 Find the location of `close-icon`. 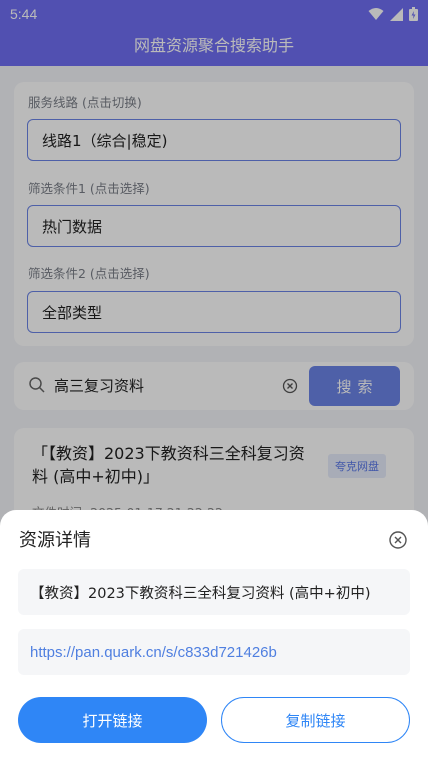

close-icon is located at coordinates (398, 540).